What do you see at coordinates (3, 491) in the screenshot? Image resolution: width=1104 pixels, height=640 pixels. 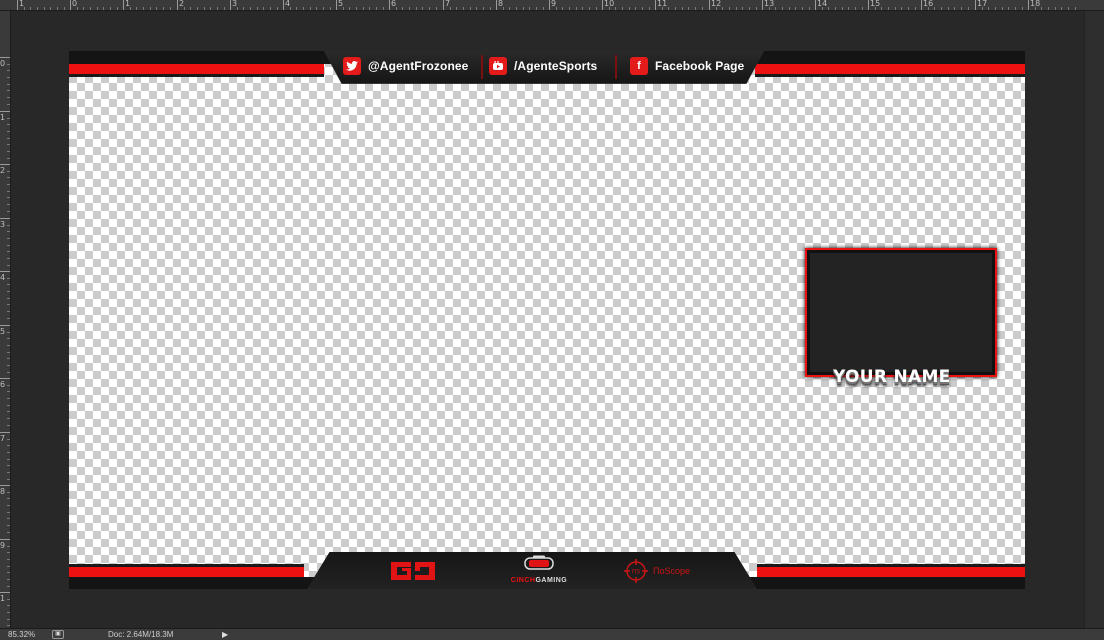 I see `ruler-label: 8` at bounding box center [3, 491].